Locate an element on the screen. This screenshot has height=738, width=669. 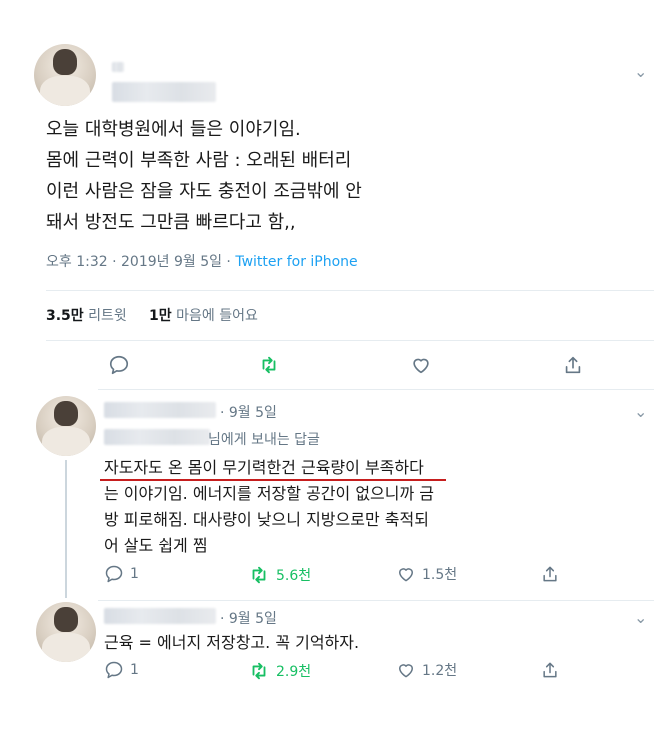
retweet-count: 2.9천 is located at coordinates (294, 672).